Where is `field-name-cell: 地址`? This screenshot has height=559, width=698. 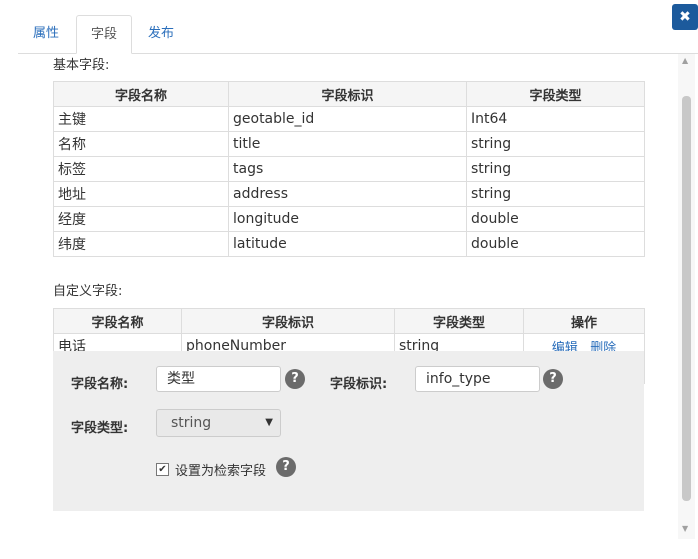
field-name-cell: 地址 is located at coordinates (141, 194).